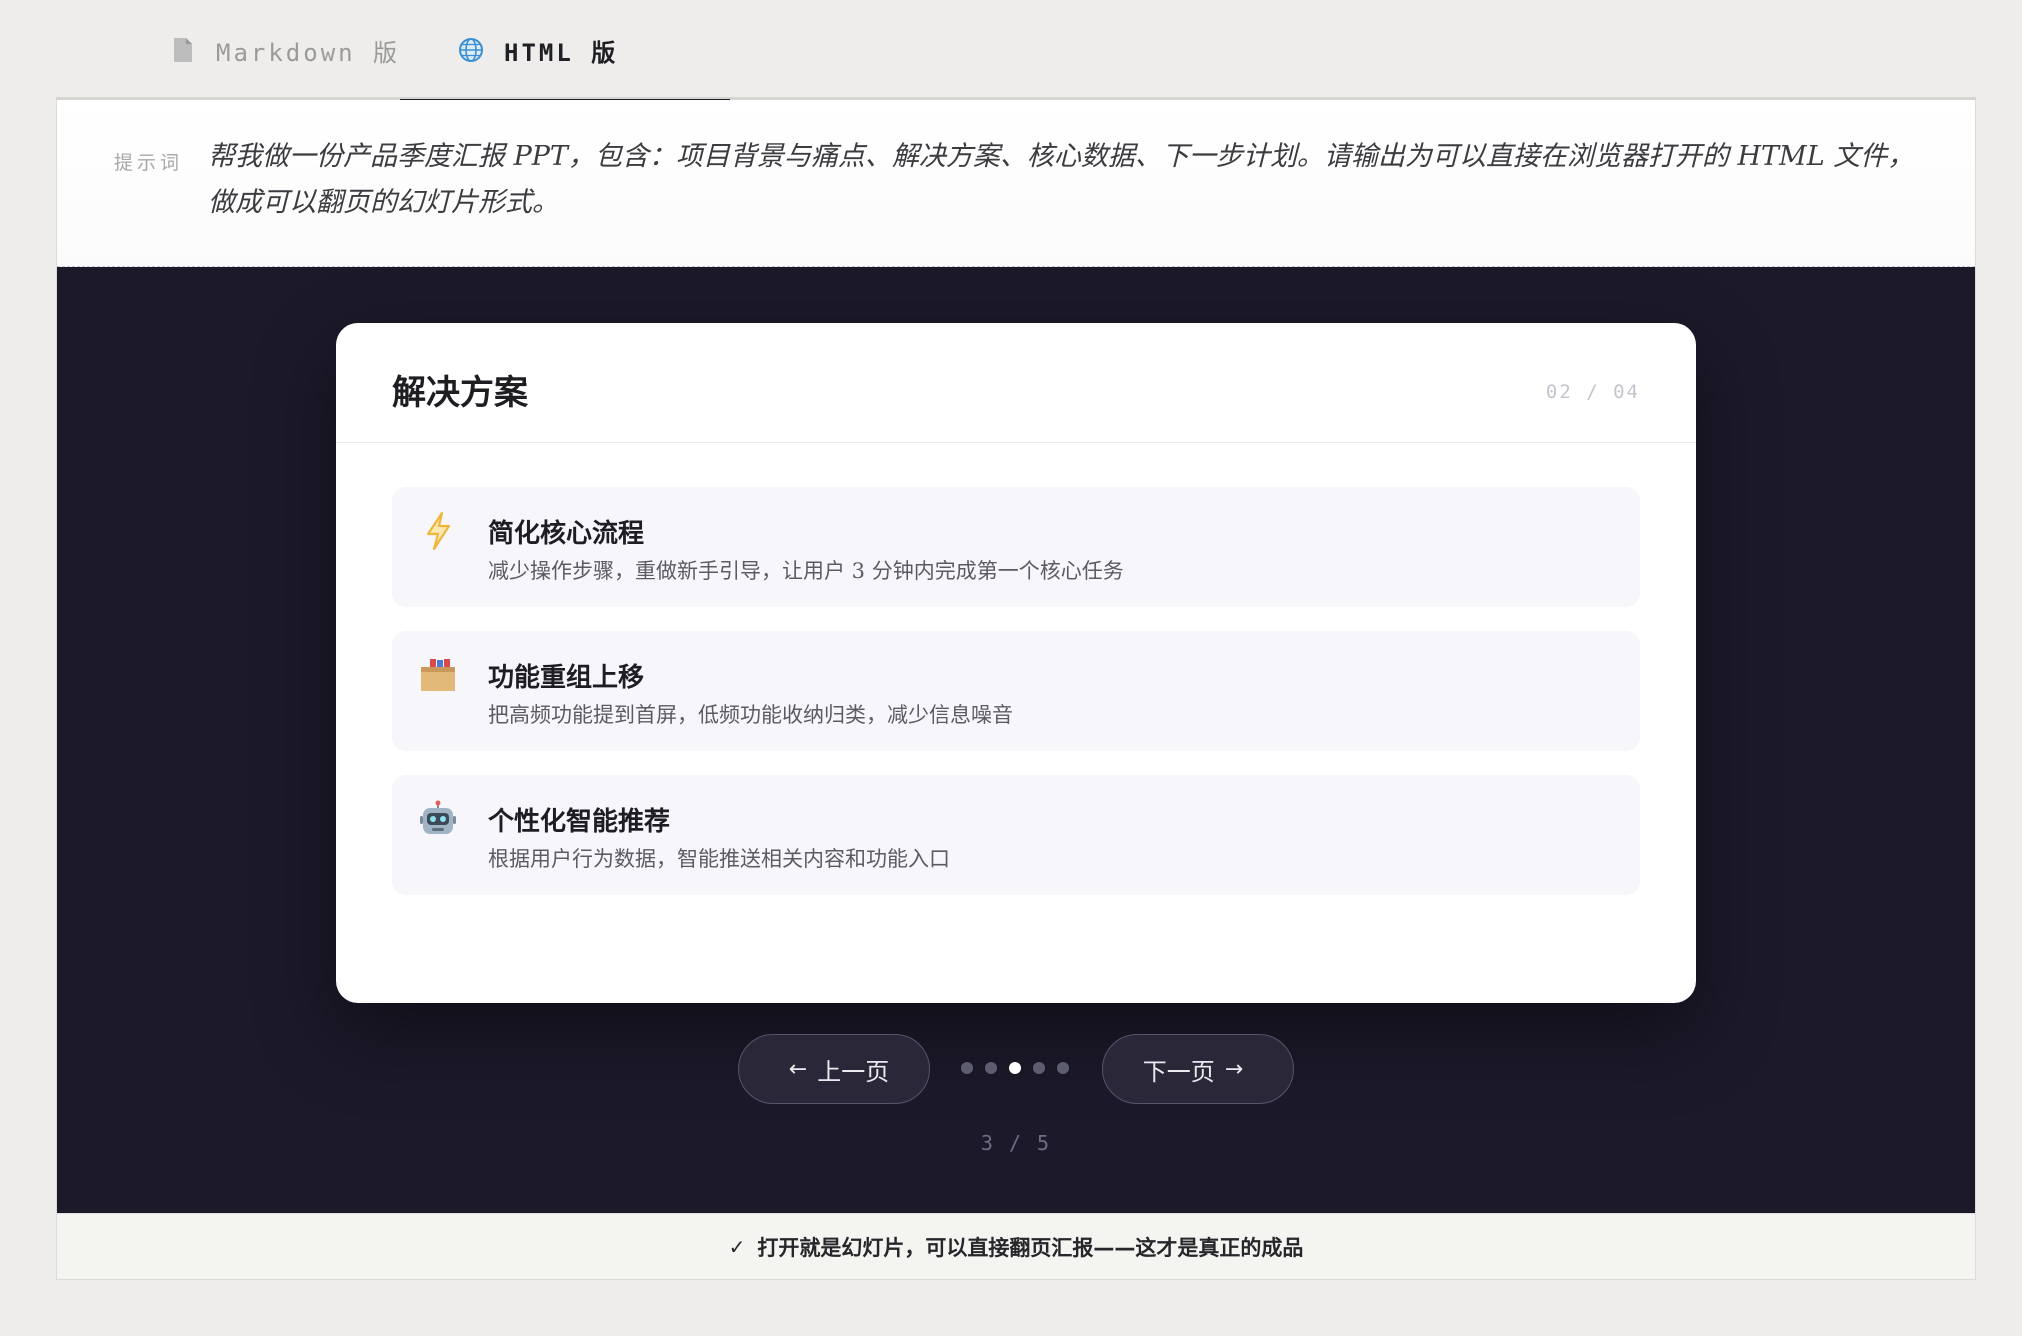 This screenshot has width=2022, height=1336. Describe the element at coordinates (460, 393) in the screenshot. I see `slide-title: 解决方案` at that location.